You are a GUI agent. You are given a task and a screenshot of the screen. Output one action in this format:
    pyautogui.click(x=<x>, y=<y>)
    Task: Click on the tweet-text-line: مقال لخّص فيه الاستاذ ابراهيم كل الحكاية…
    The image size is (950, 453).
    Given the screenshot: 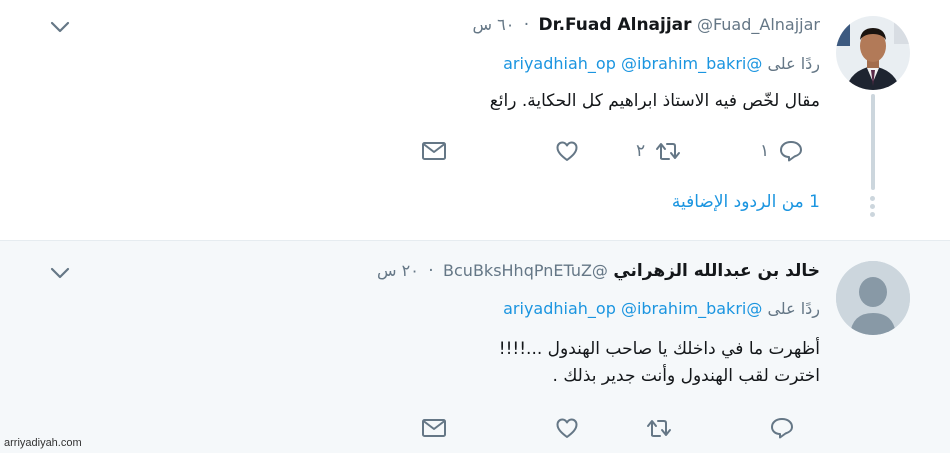 What is the action you would take?
    pyautogui.click(x=654, y=101)
    